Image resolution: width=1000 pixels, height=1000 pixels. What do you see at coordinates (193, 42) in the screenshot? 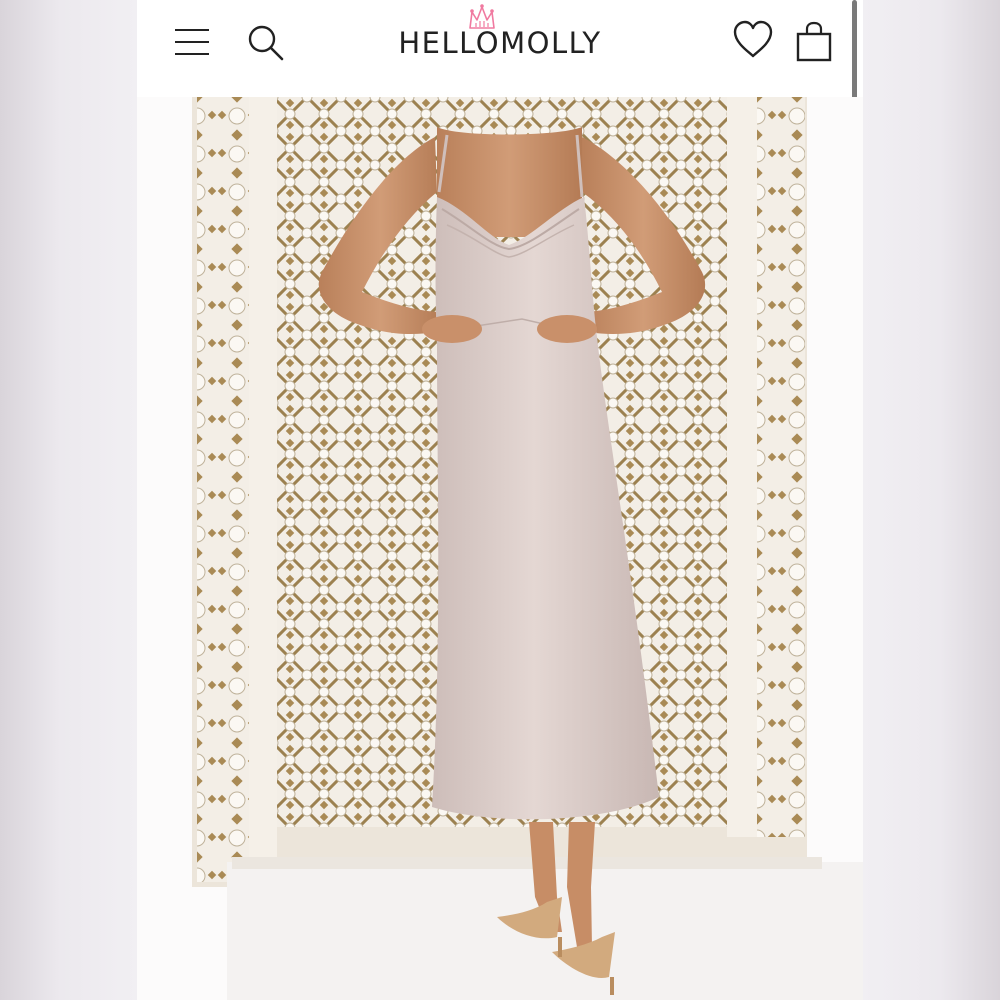
I see `hamburger-menu-icon` at bounding box center [193, 42].